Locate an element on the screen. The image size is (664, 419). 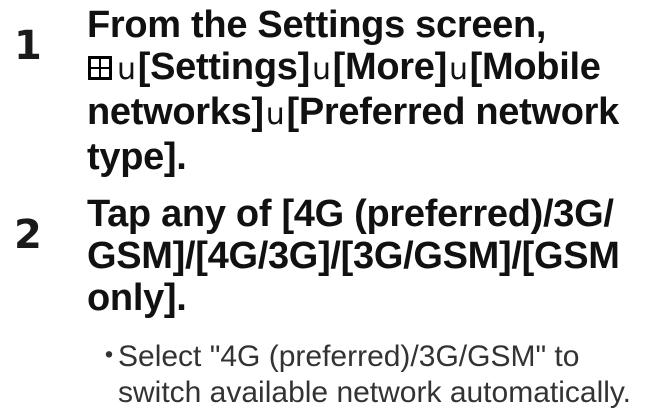
note-text: switch available network automatically. is located at coordinates (375, 392).